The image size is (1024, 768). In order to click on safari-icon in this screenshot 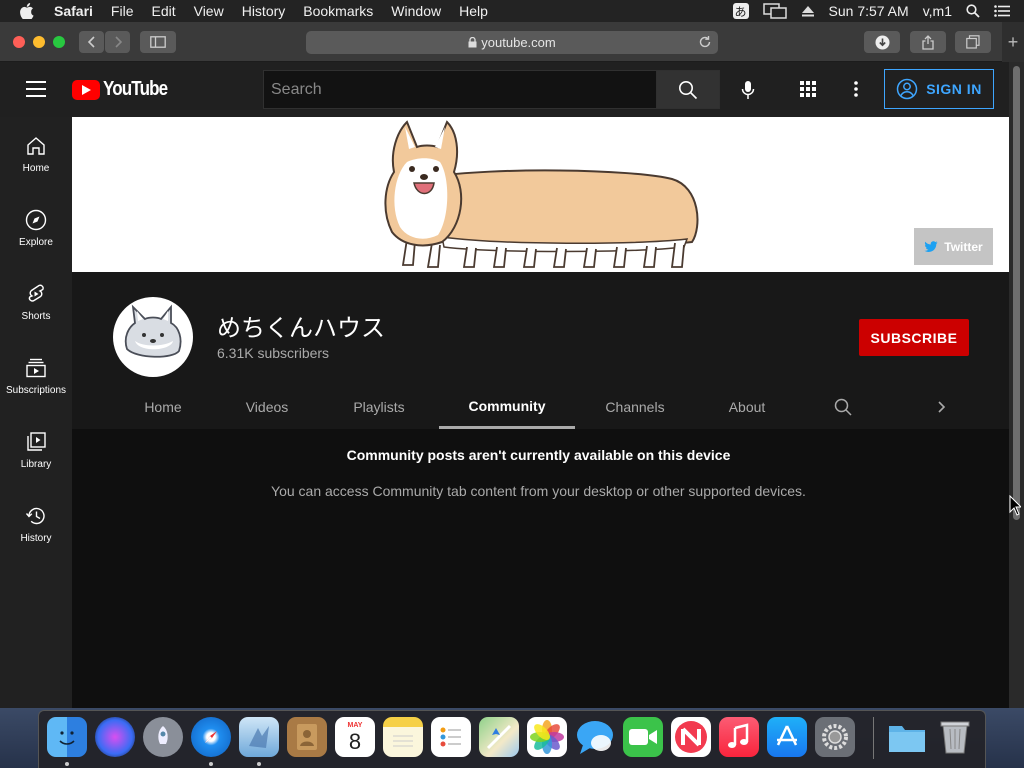, I will do `click(211, 737)`.